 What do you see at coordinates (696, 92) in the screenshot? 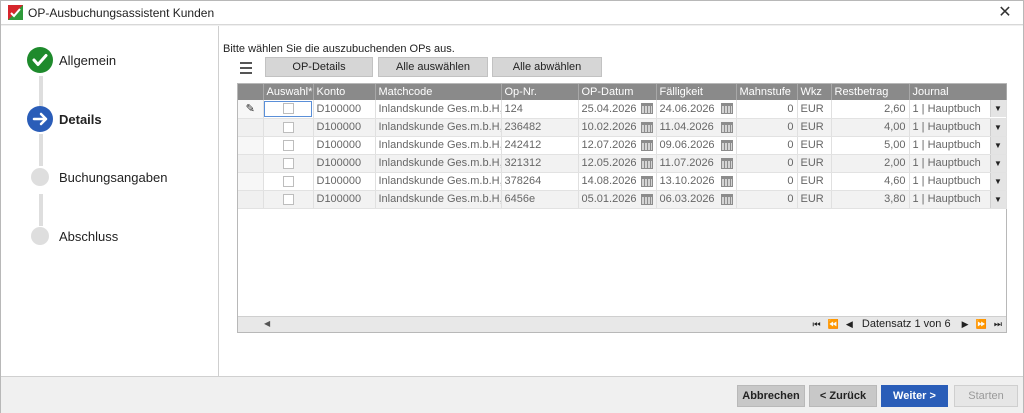
I see `column-header: Fälligkeit` at bounding box center [696, 92].